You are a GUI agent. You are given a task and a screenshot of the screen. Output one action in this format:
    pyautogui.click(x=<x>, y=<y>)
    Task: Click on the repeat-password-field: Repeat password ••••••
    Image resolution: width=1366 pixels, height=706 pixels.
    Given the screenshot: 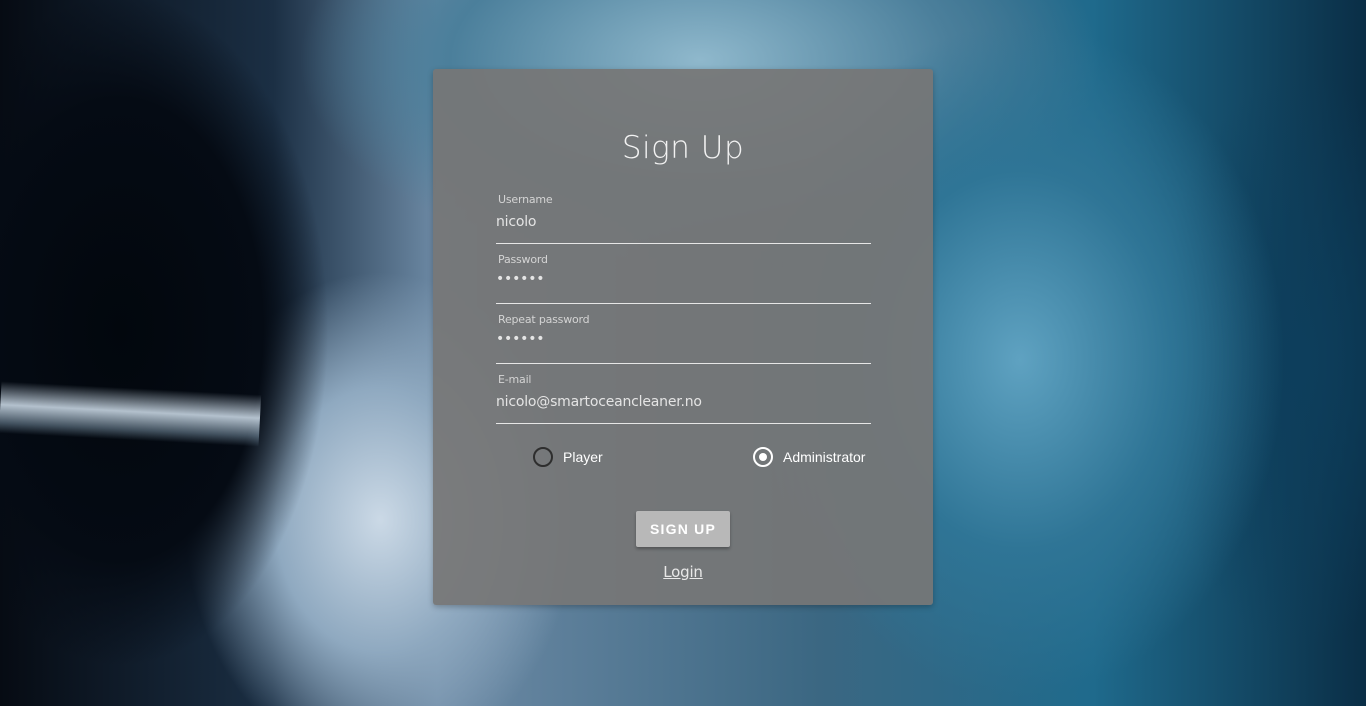 What is the action you would take?
    pyautogui.click(x=683, y=338)
    